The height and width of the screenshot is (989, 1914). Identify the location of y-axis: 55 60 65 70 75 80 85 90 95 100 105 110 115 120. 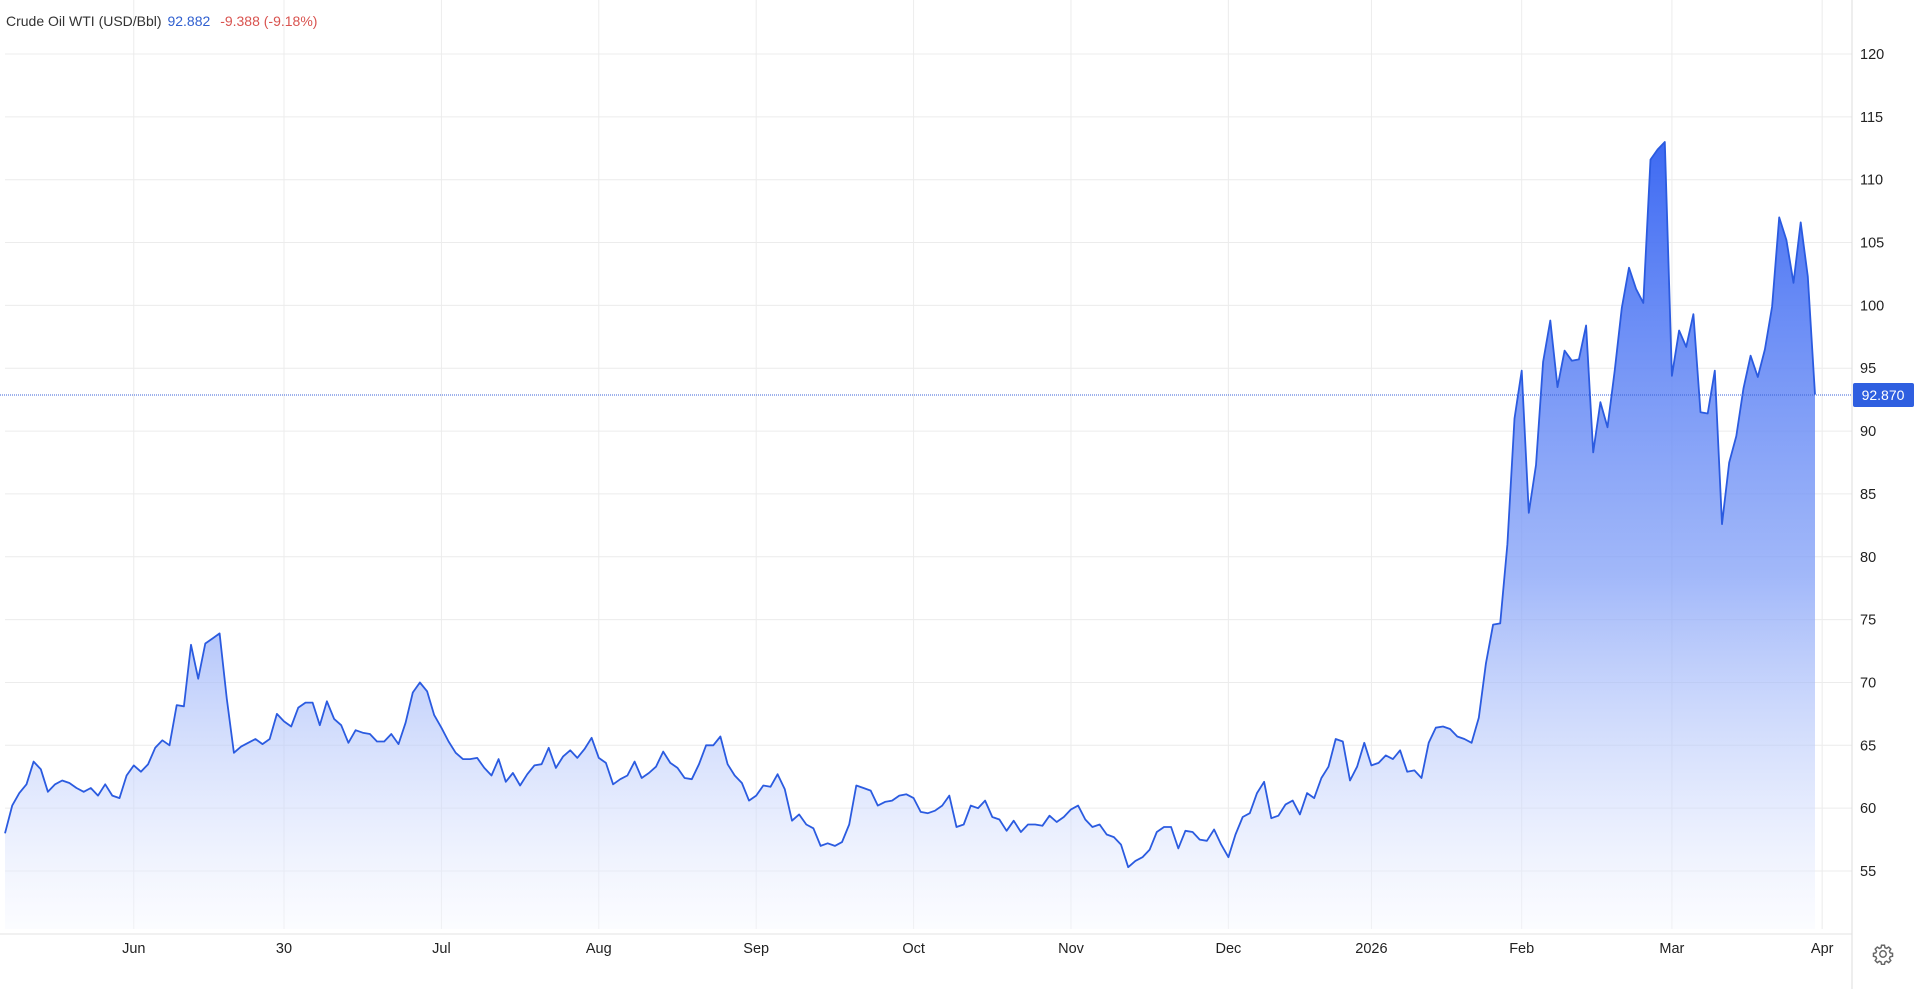
(1872, 463).